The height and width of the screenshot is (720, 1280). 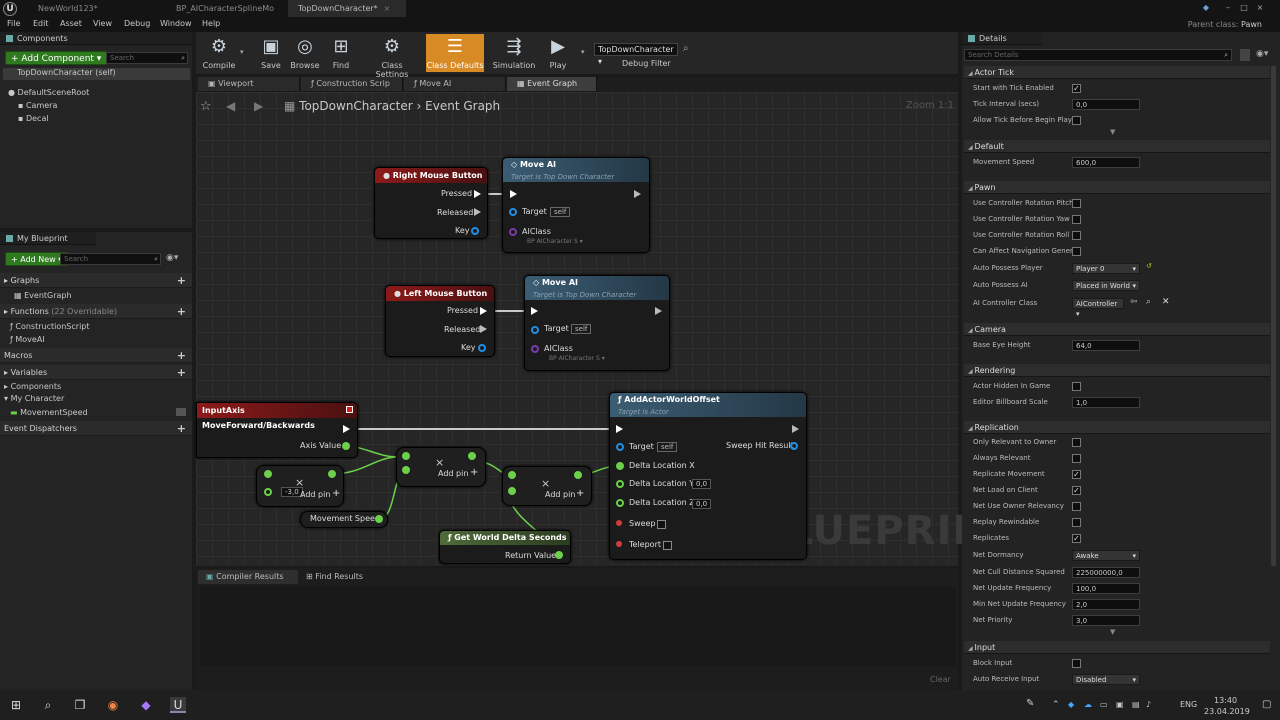 I want to click on tab-find-results: ⊞ Find Results, so click(x=346, y=577).